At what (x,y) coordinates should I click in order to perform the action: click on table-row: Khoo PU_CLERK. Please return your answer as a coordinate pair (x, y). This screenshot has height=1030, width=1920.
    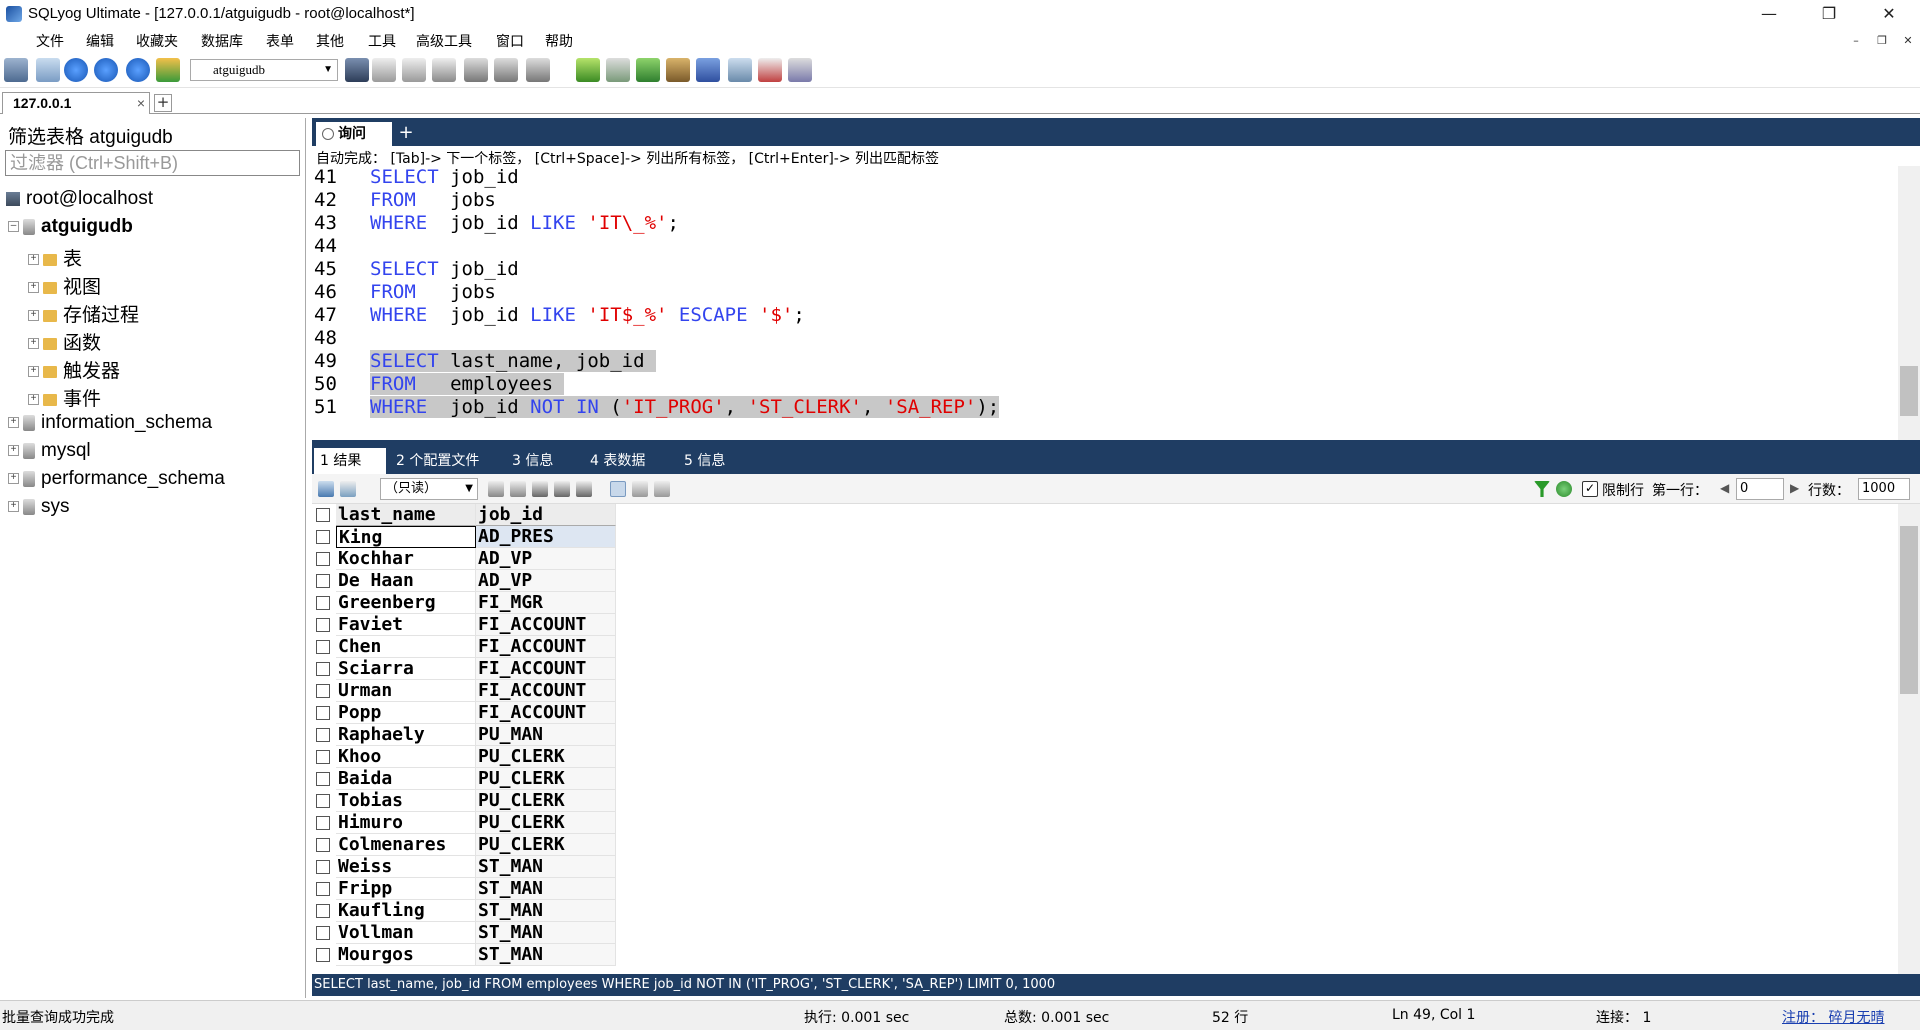
    Looking at the image, I should click on (465, 757).